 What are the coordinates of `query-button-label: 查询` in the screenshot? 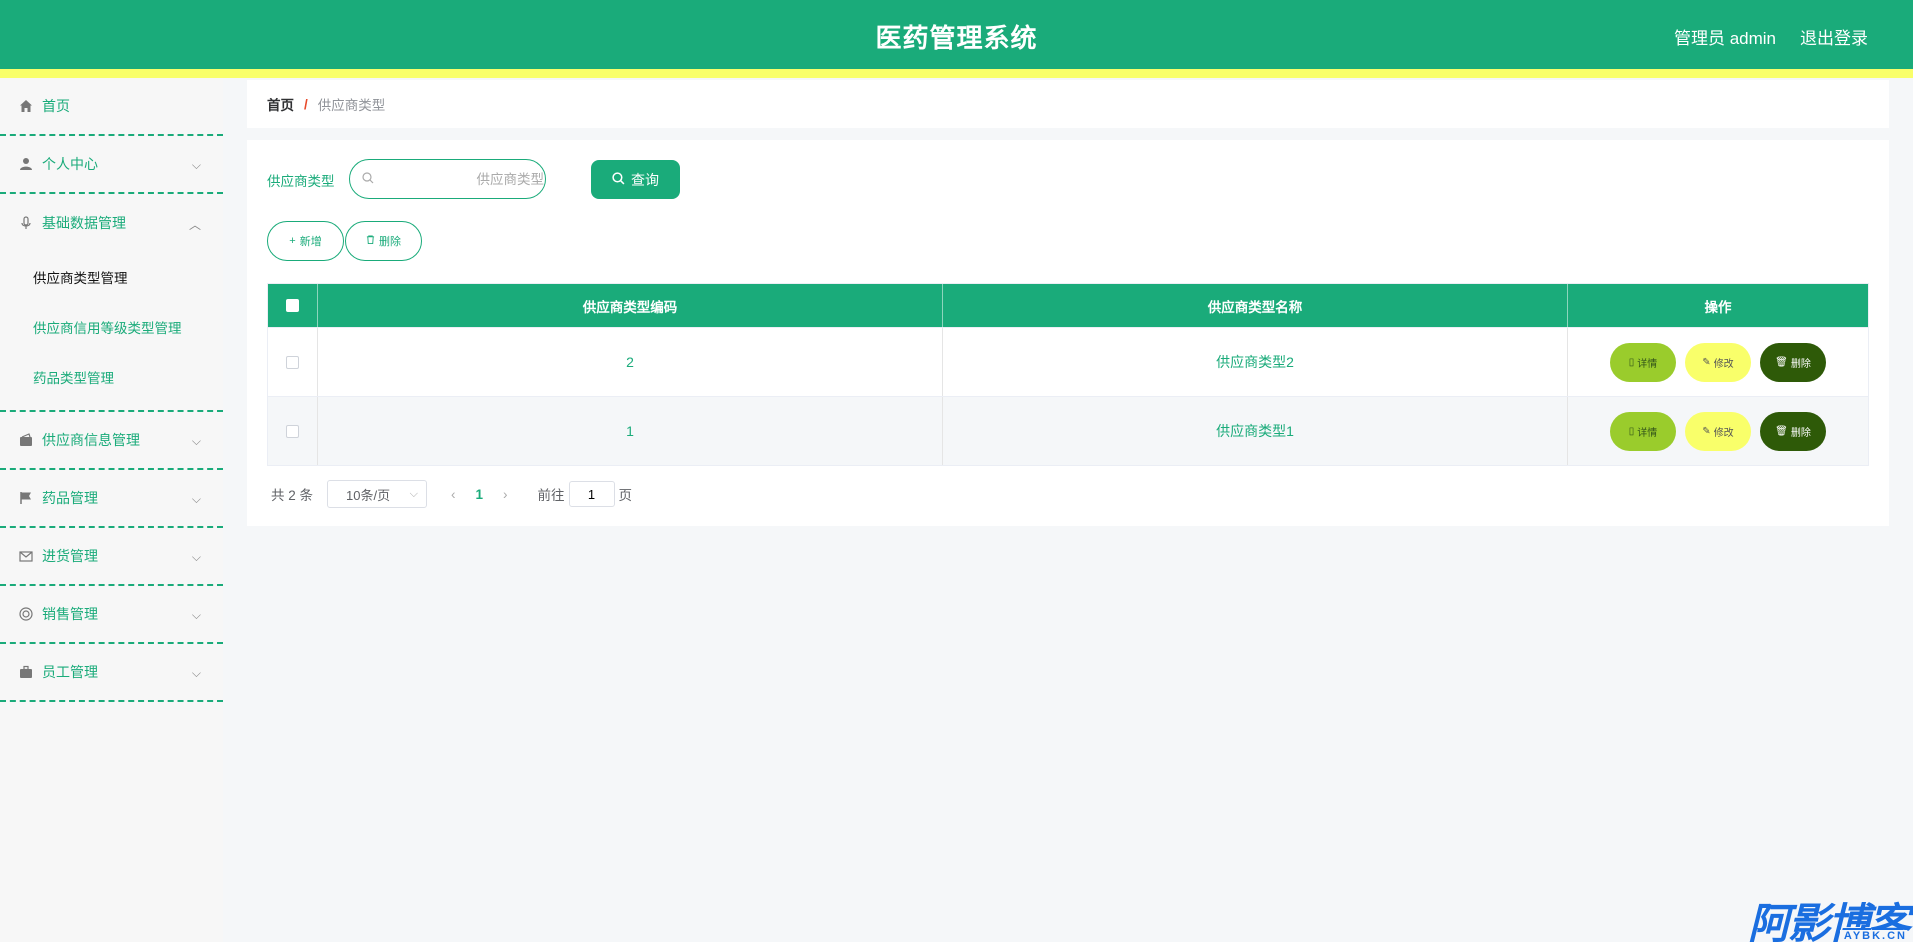 It's located at (645, 179).